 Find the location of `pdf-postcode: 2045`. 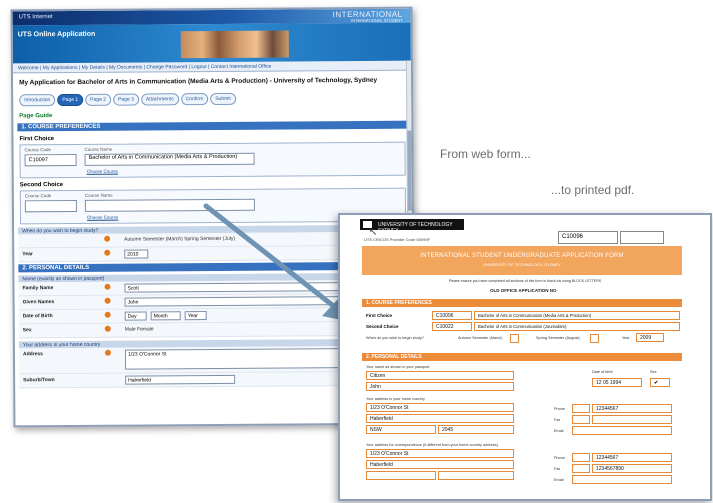

pdf-postcode: 2045 is located at coordinates (476, 429).